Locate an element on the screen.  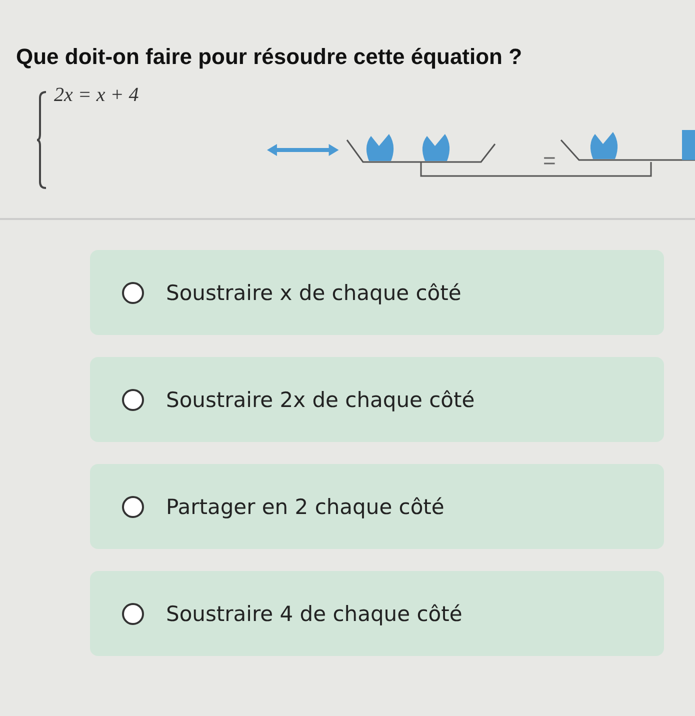
answer-option: Soustraire x de chaque côté is located at coordinates (377, 292).